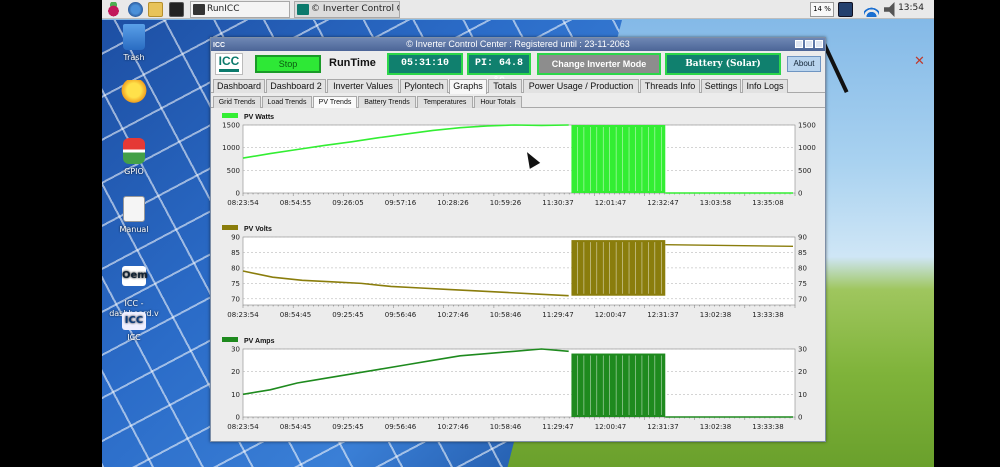  What do you see at coordinates (235, 268) in the screenshot?
I see `y-tick-label-left: 80` at bounding box center [235, 268].